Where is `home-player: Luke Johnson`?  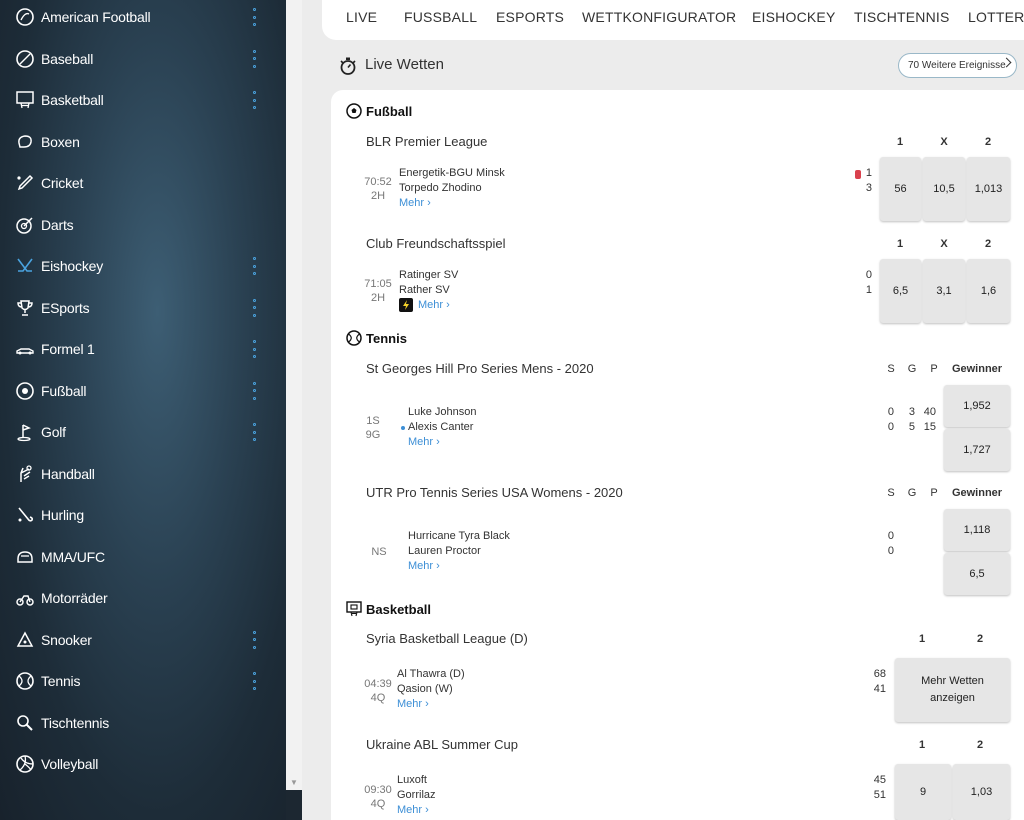
home-player: Luke Johnson is located at coordinates (442, 412).